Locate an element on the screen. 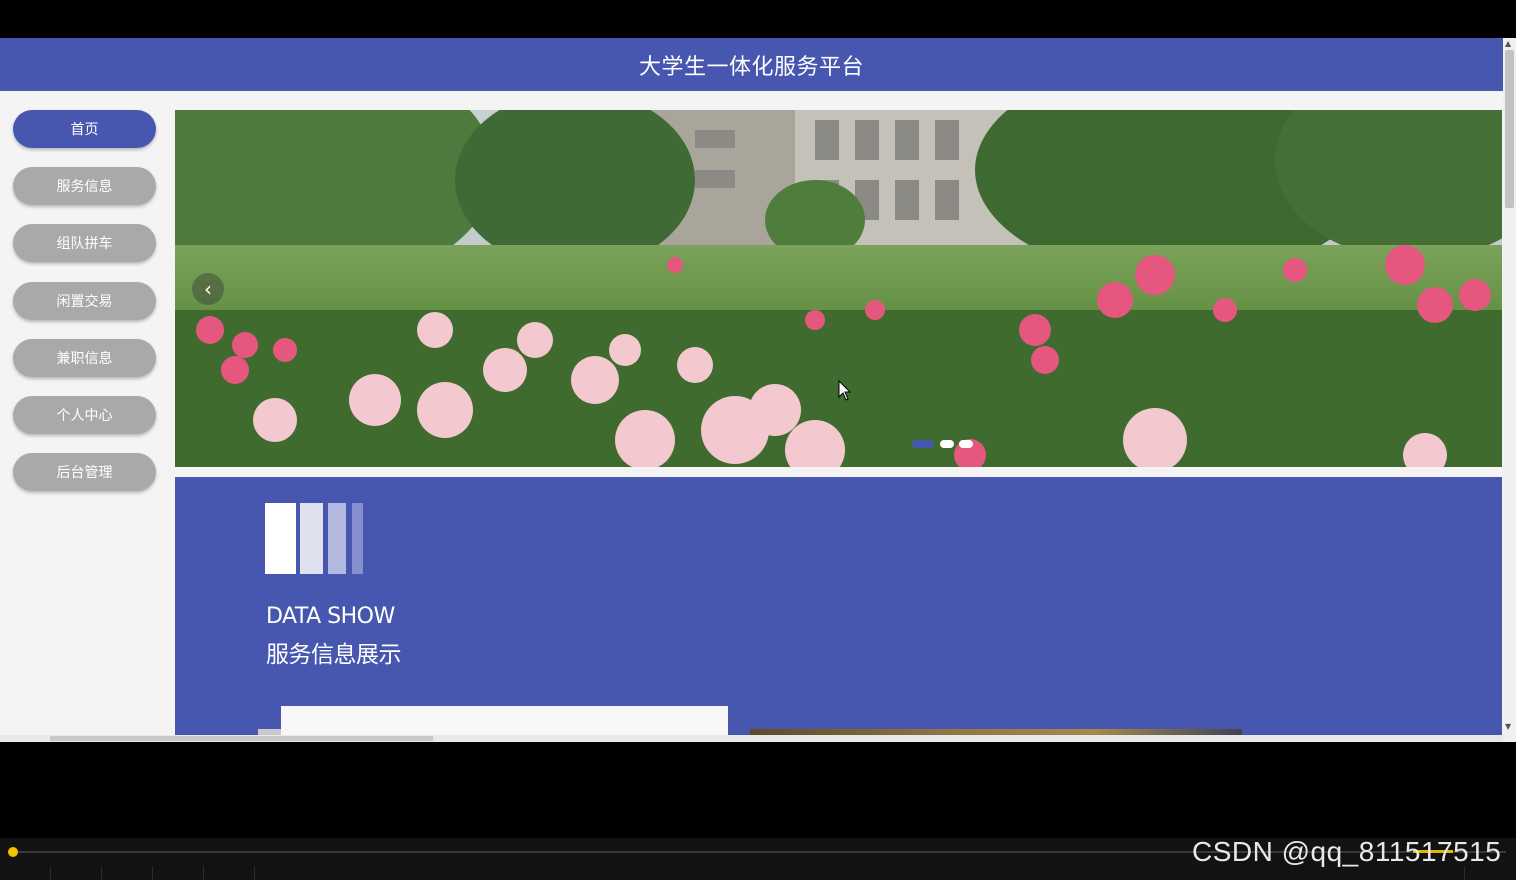 The width and height of the screenshot is (1516, 880). nav-label: 个人中心 is located at coordinates (84, 416).